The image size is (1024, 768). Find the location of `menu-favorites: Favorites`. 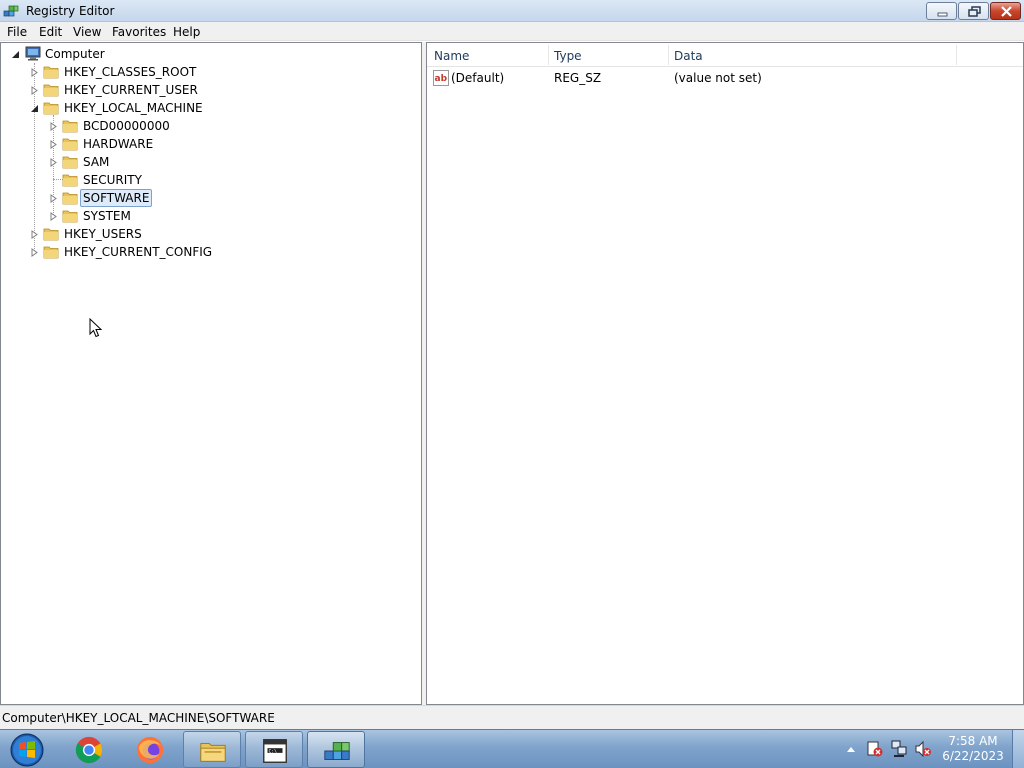

menu-favorites: Favorites is located at coordinates (139, 32).